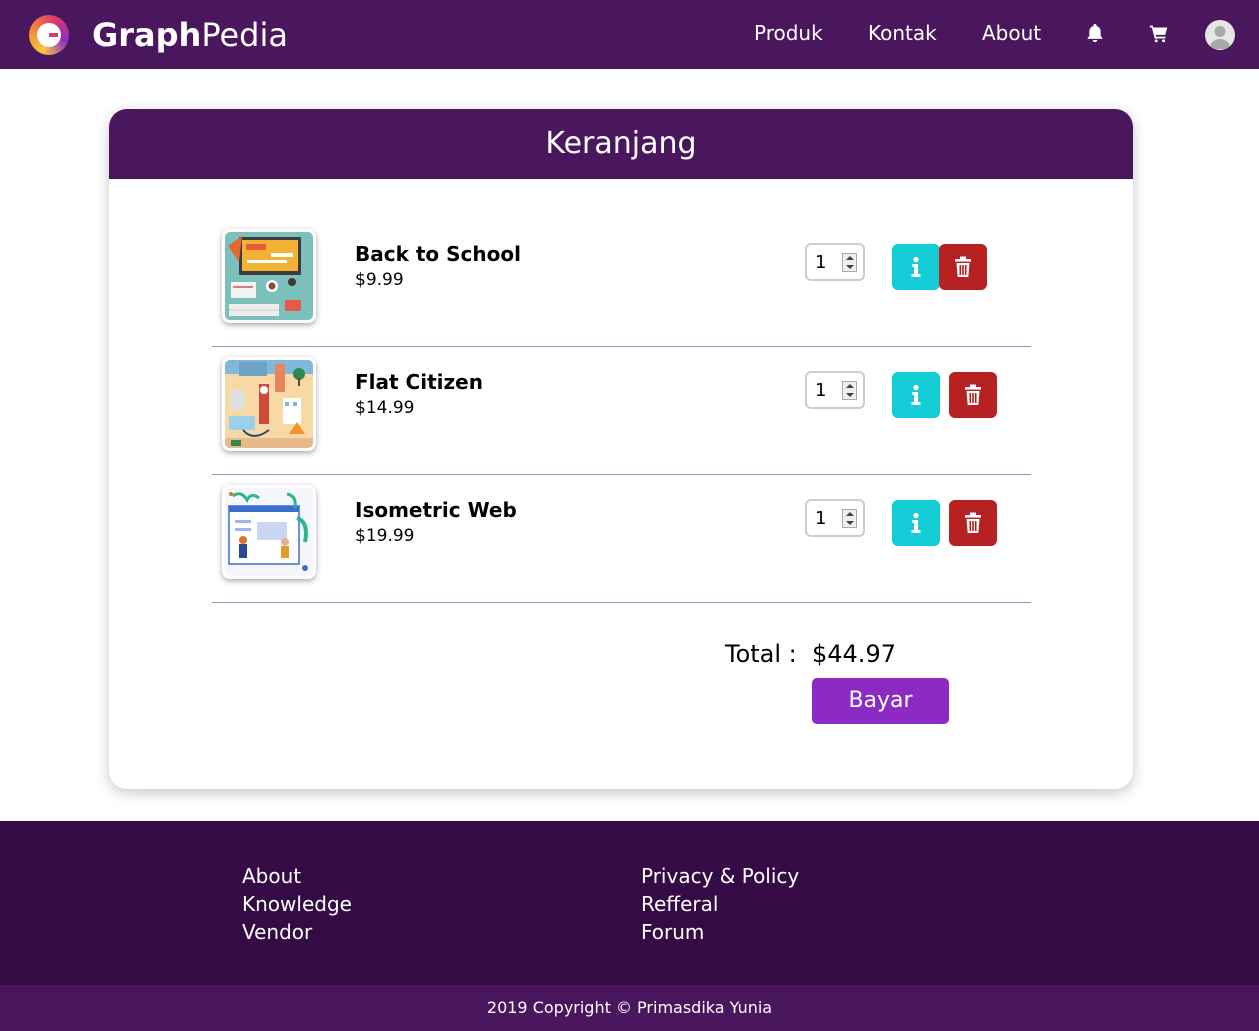 The height and width of the screenshot is (1031, 1259). What do you see at coordinates (297, 904) in the screenshot?
I see `footer-link-knowledge: Knowledge` at bounding box center [297, 904].